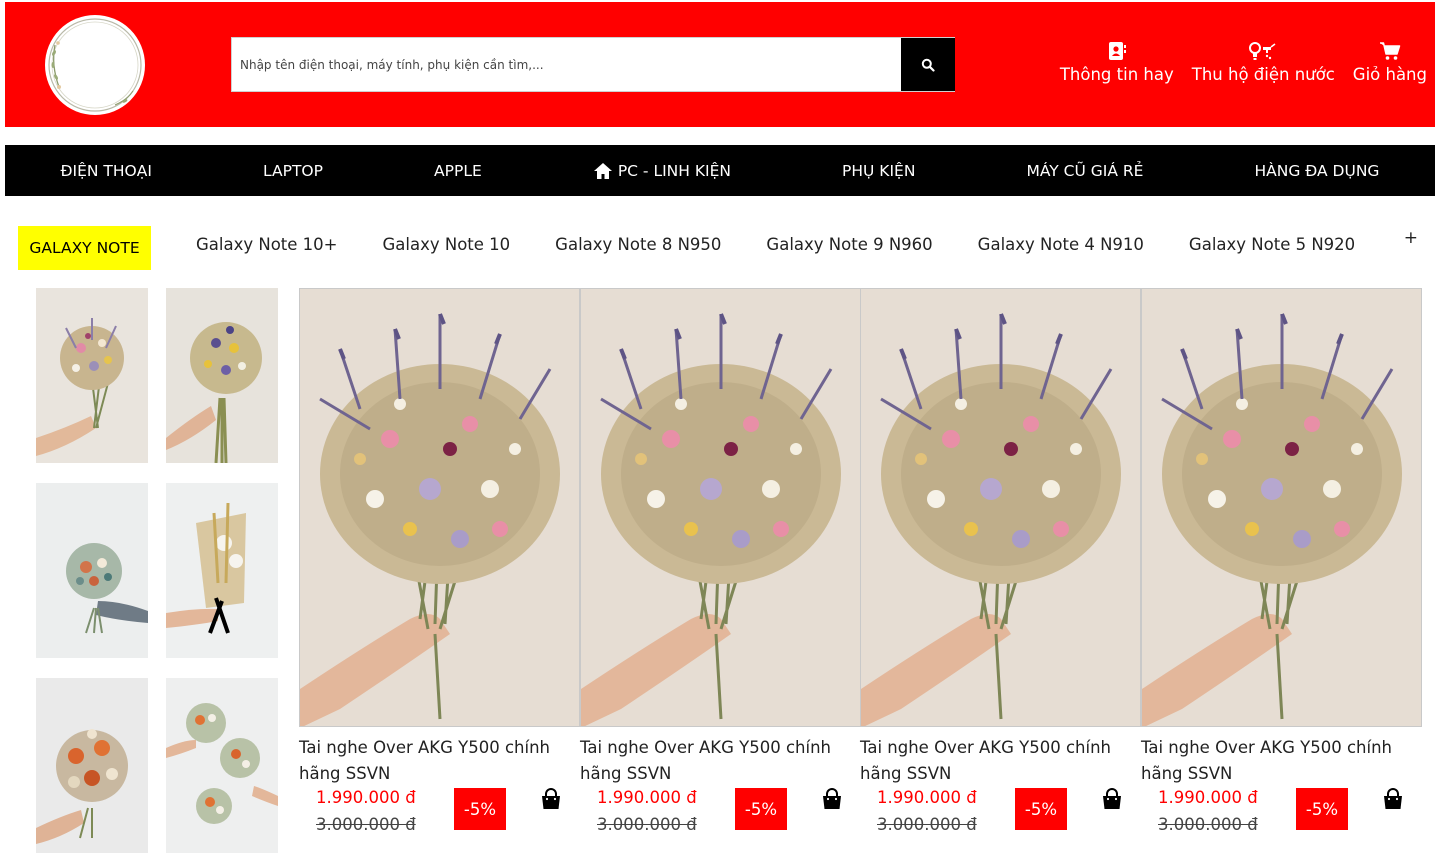 This screenshot has height=862, width=1439. I want to click on search-box, so click(593, 64).